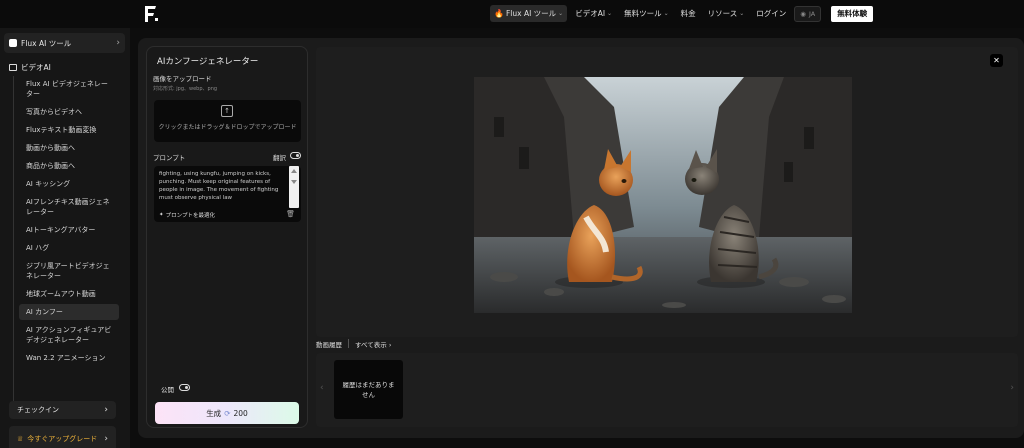 The height and width of the screenshot is (448, 1024). What do you see at coordinates (69, 89) in the screenshot?
I see `sidebar-item: Flux AI ビデオジェネレーター` at bounding box center [69, 89].